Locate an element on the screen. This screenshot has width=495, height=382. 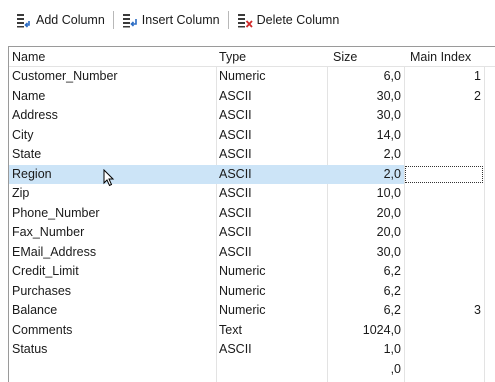
cell-name: State is located at coordinates (112, 155).